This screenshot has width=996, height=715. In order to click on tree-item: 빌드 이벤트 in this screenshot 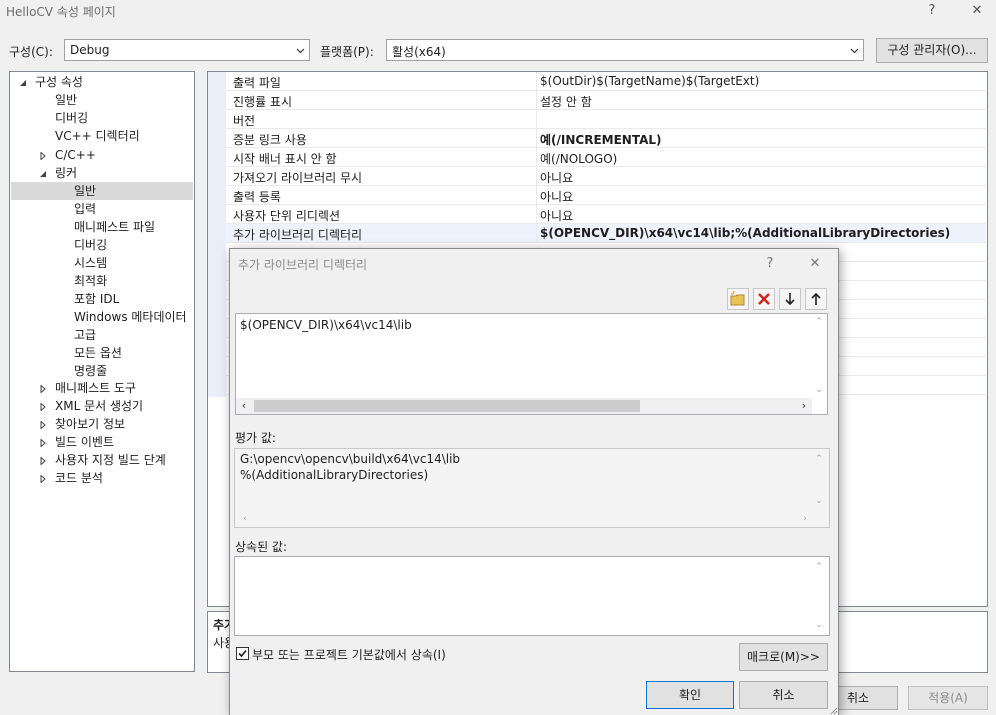, I will do `click(84, 442)`.